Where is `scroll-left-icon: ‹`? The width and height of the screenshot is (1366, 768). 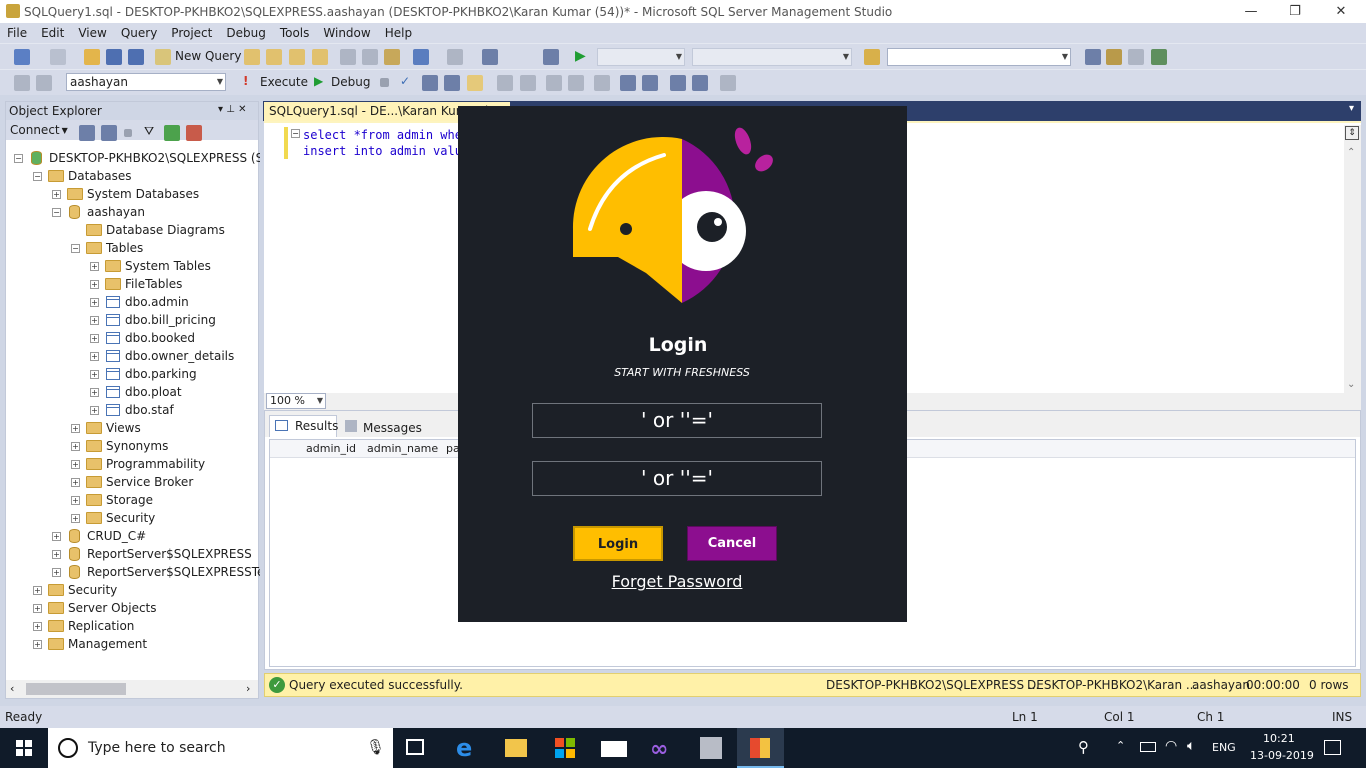 scroll-left-icon: ‹ is located at coordinates (12, 688).